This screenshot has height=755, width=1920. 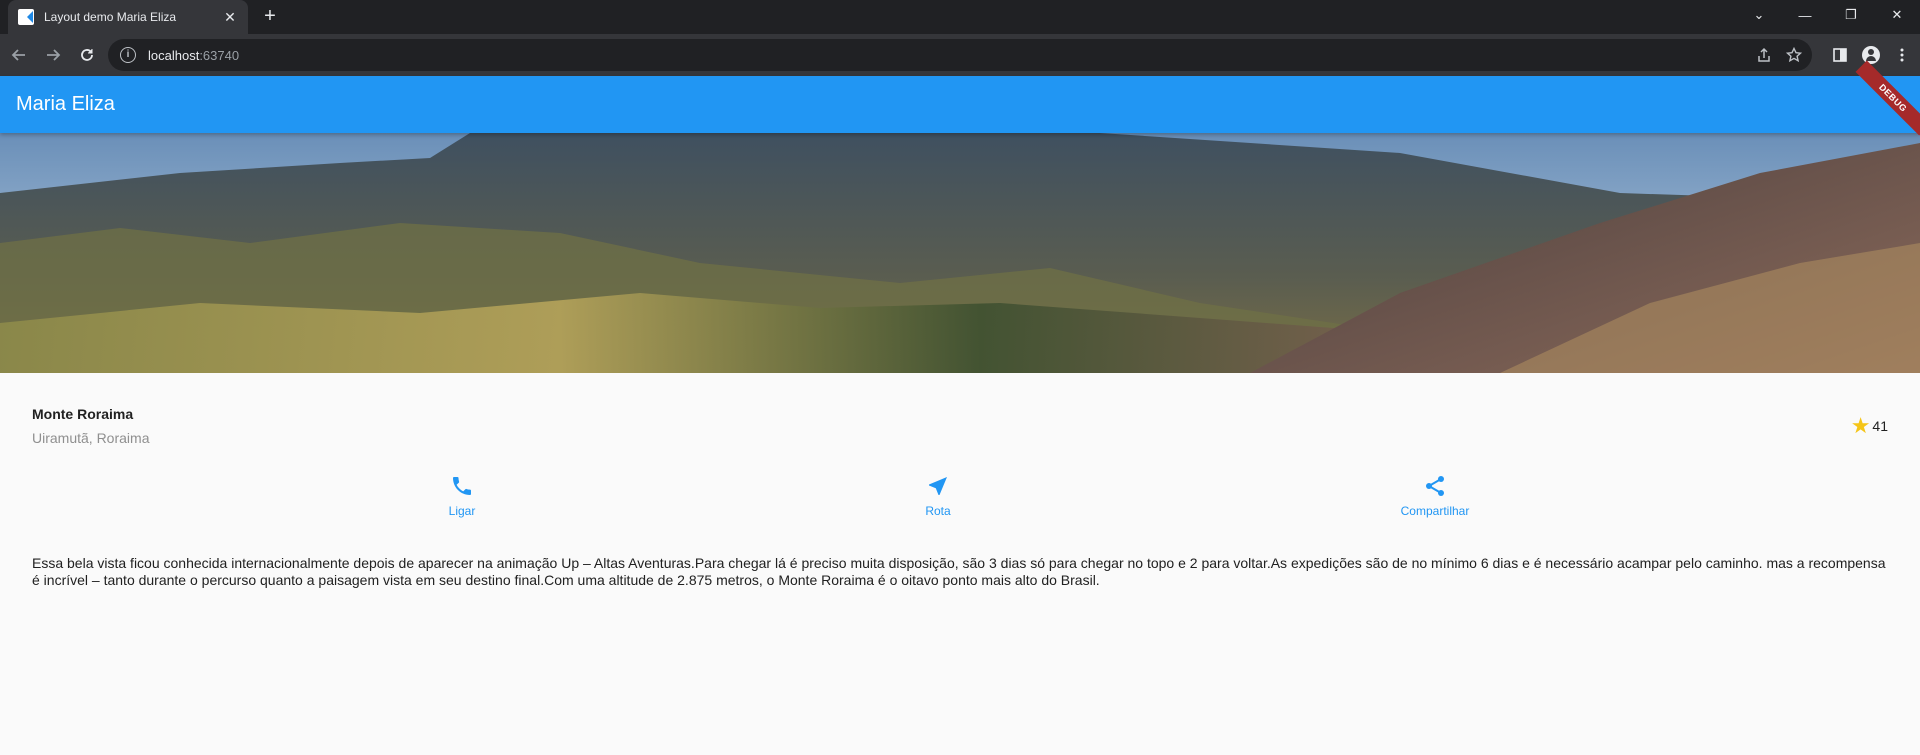 I want to click on forward-arrow-icon, so click(x=54, y=55).